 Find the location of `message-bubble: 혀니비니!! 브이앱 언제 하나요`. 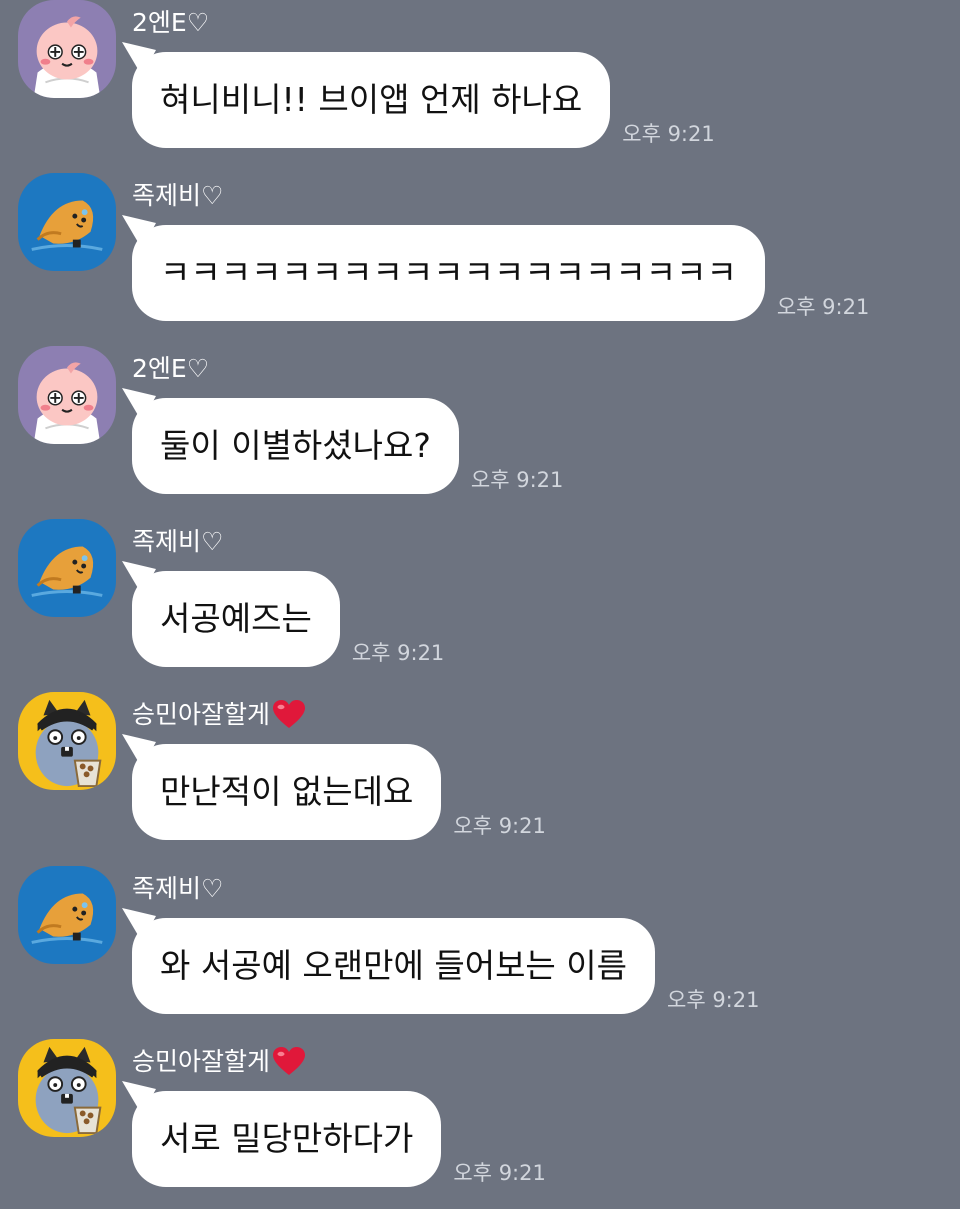

message-bubble: 혀니비니!! 브이앱 언제 하나요 is located at coordinates (366, 95).